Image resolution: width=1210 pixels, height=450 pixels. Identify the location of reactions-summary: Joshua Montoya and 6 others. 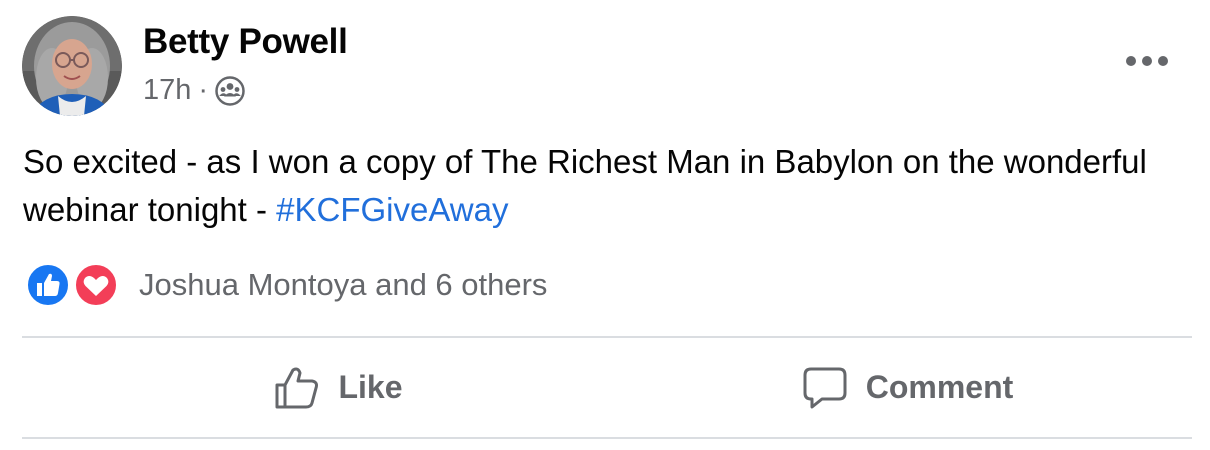
(286, 285).